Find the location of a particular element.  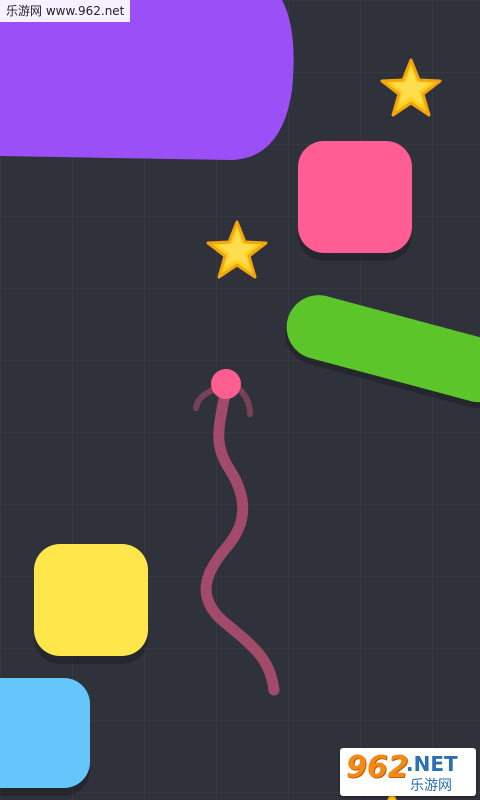

site-logo: 962 .NET 乐游网 is located at coordinates (408, 772).